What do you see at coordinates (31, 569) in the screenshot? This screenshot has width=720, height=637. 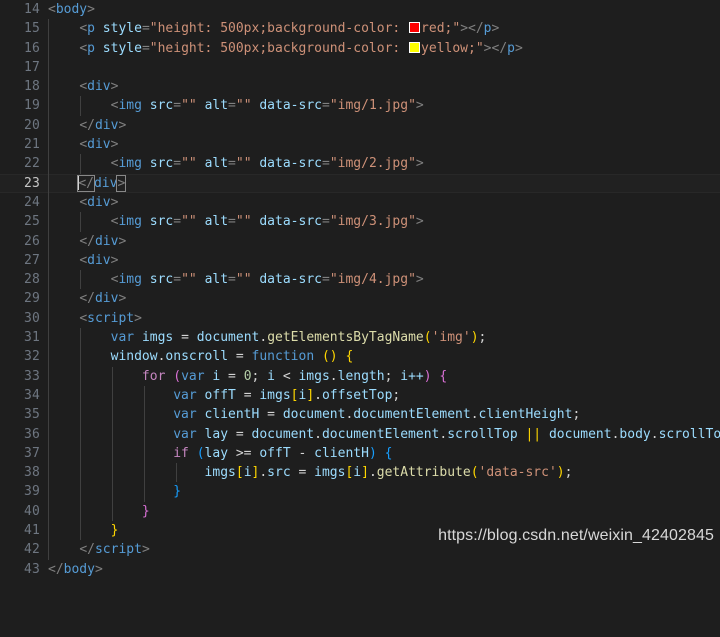 I see `line-number: 43` at bounding box center [31, 569].